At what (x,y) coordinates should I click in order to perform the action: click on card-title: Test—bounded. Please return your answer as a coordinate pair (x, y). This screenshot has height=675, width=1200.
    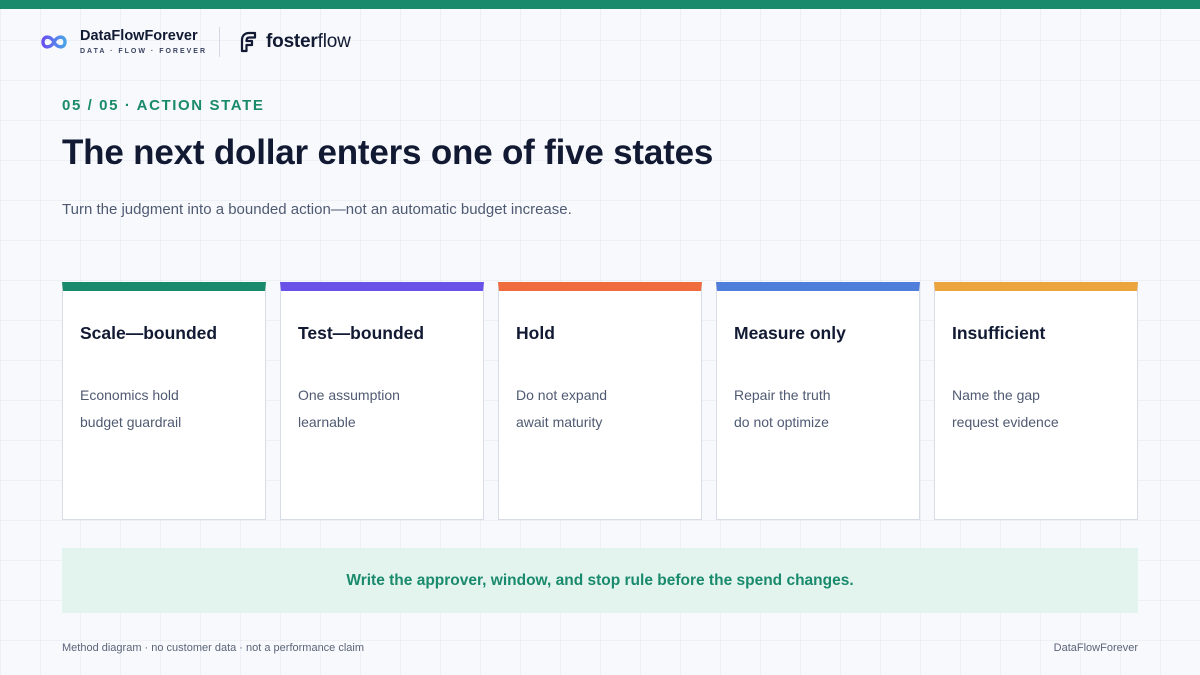
    Looking at the image, I should click on (361, 333).